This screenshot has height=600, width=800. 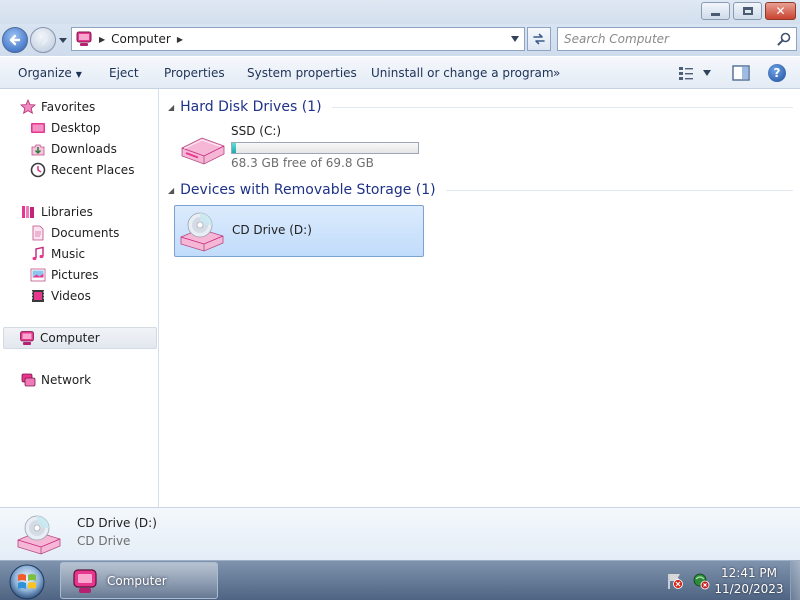 What do you see at coordinates (462, 73) in the screenshot?
I see `uninstall-program-button: Uninstall or change a program` at bounding box center [462, 73].